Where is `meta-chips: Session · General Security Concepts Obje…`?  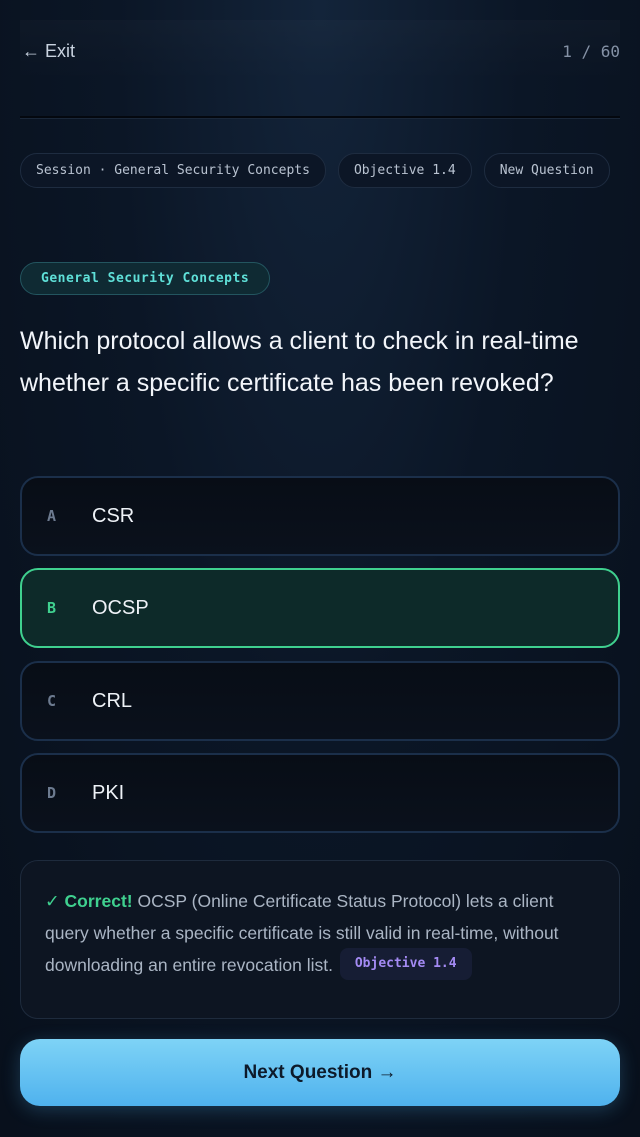 meta-chips: Session · General Security Concepts Obje… is located at coordinates (320, 170).